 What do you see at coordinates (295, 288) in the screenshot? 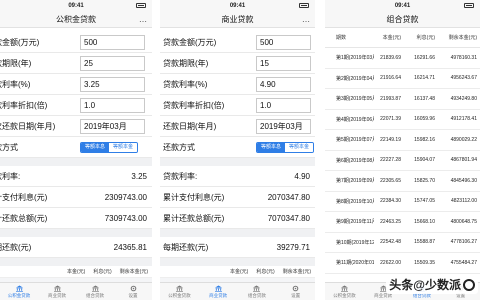
I see `gear-icon` at bounding box center [295, 288].